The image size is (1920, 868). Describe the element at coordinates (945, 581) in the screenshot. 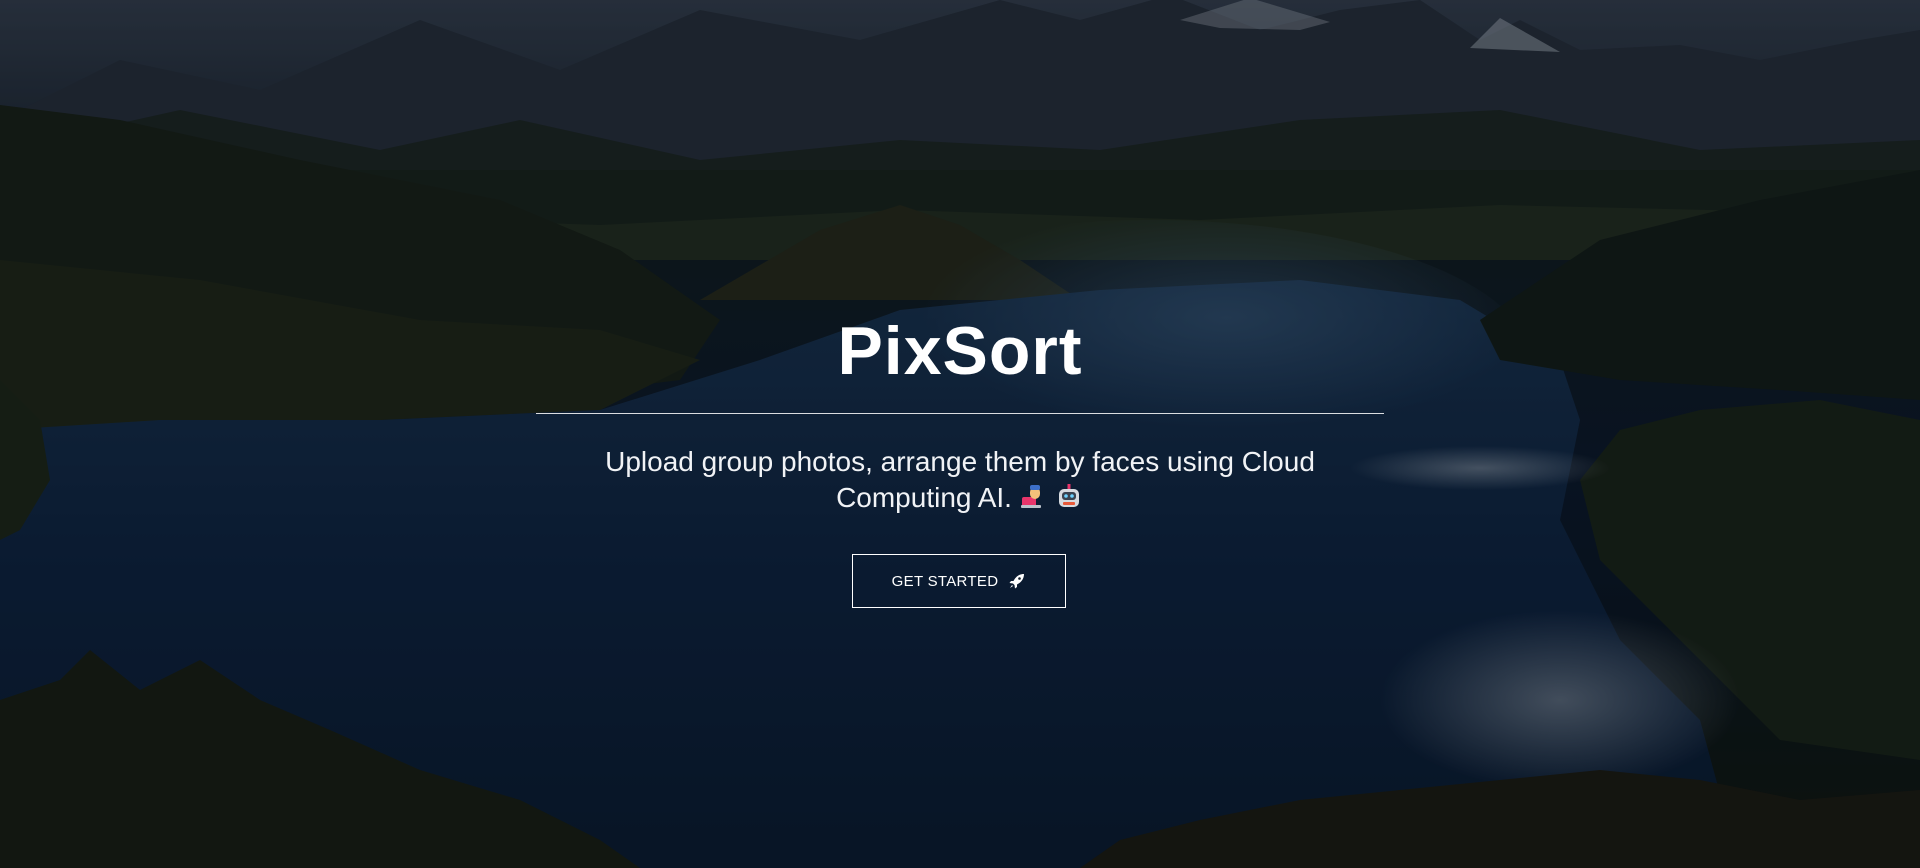

I see `get-started-label: GET STARTED` at that location.